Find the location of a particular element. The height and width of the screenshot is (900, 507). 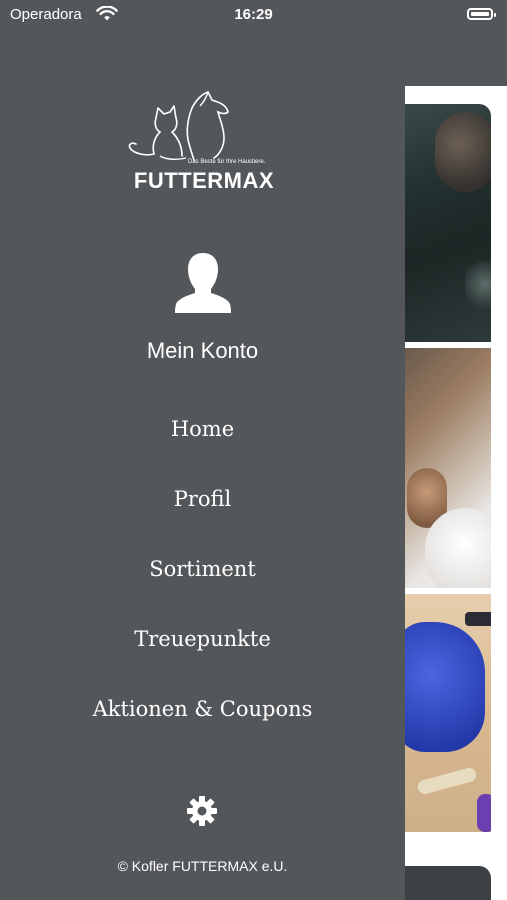

menu-item-aktionen-coupons: Aktionen & Coupons is located at coordinates (202, 709).